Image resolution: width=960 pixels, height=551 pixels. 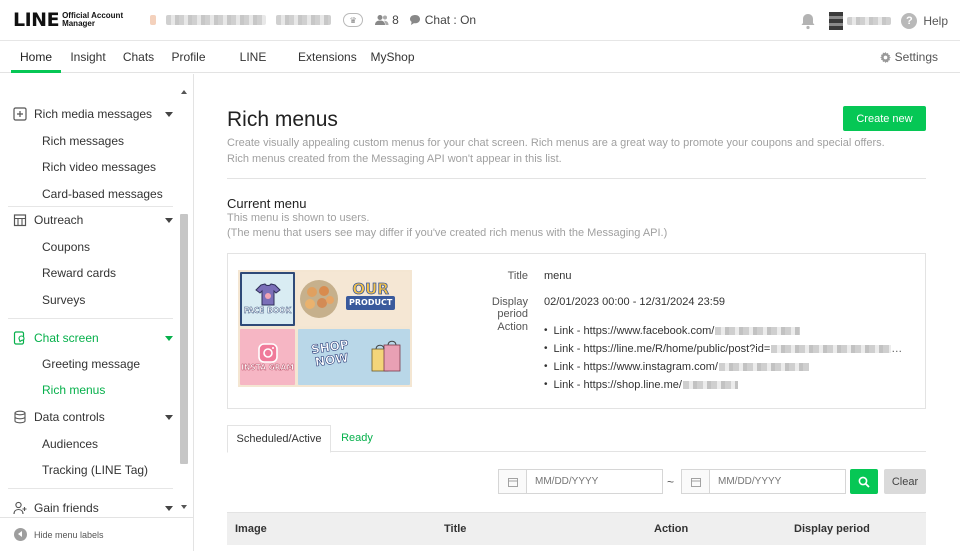 I want to click on sidebar-item-tracking: Tracking (LINE Tag), so click(x=95, y=470).